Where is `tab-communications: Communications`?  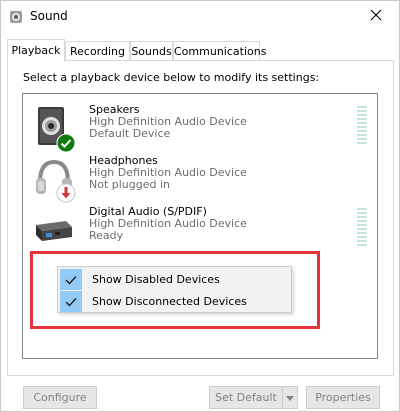 tab-communications: Communications is located at coordinates (219, 51).